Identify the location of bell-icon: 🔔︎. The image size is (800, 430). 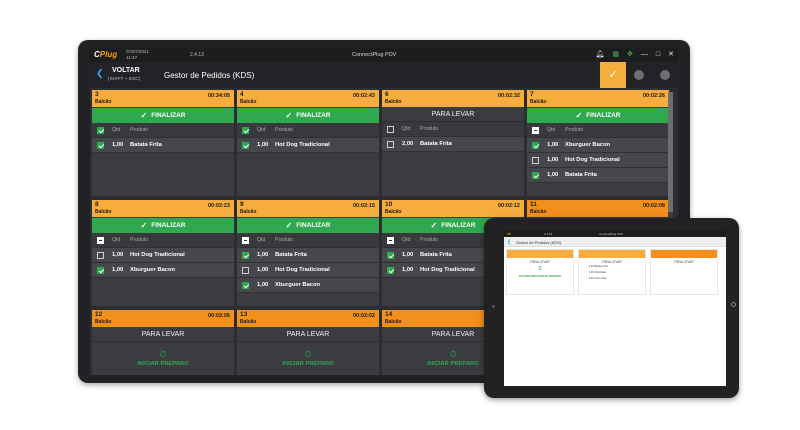
(600, 55).